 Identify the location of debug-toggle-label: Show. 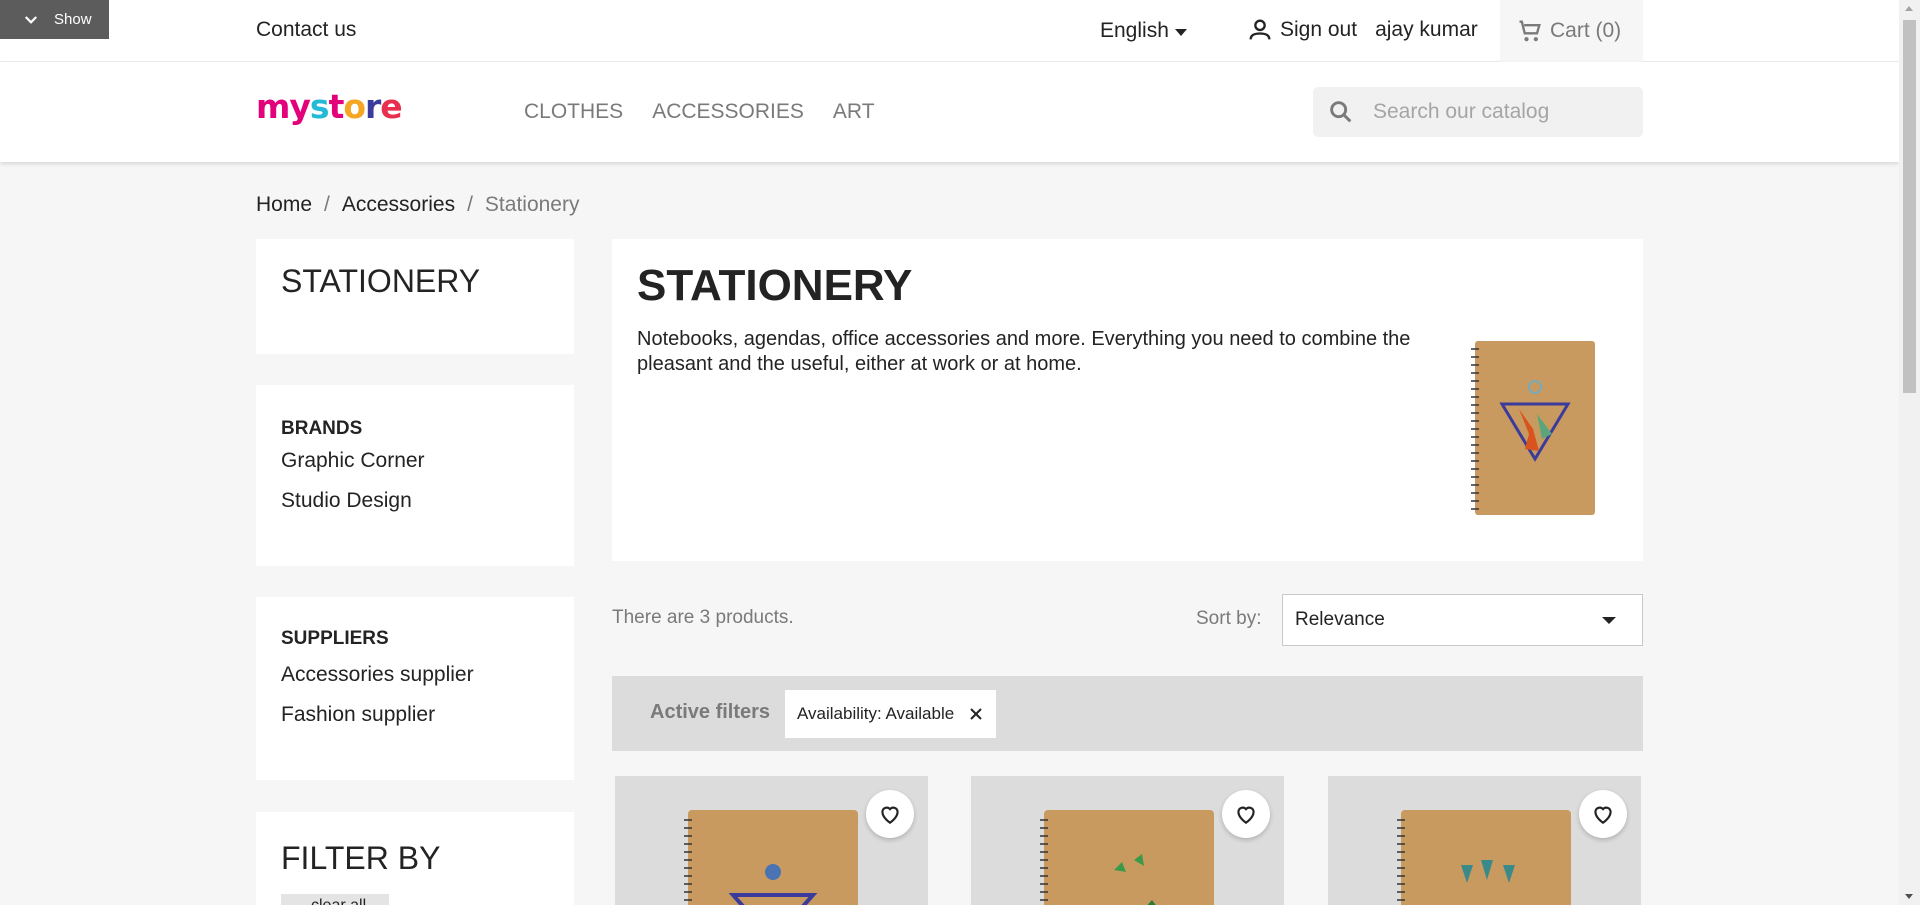
(73, 19).